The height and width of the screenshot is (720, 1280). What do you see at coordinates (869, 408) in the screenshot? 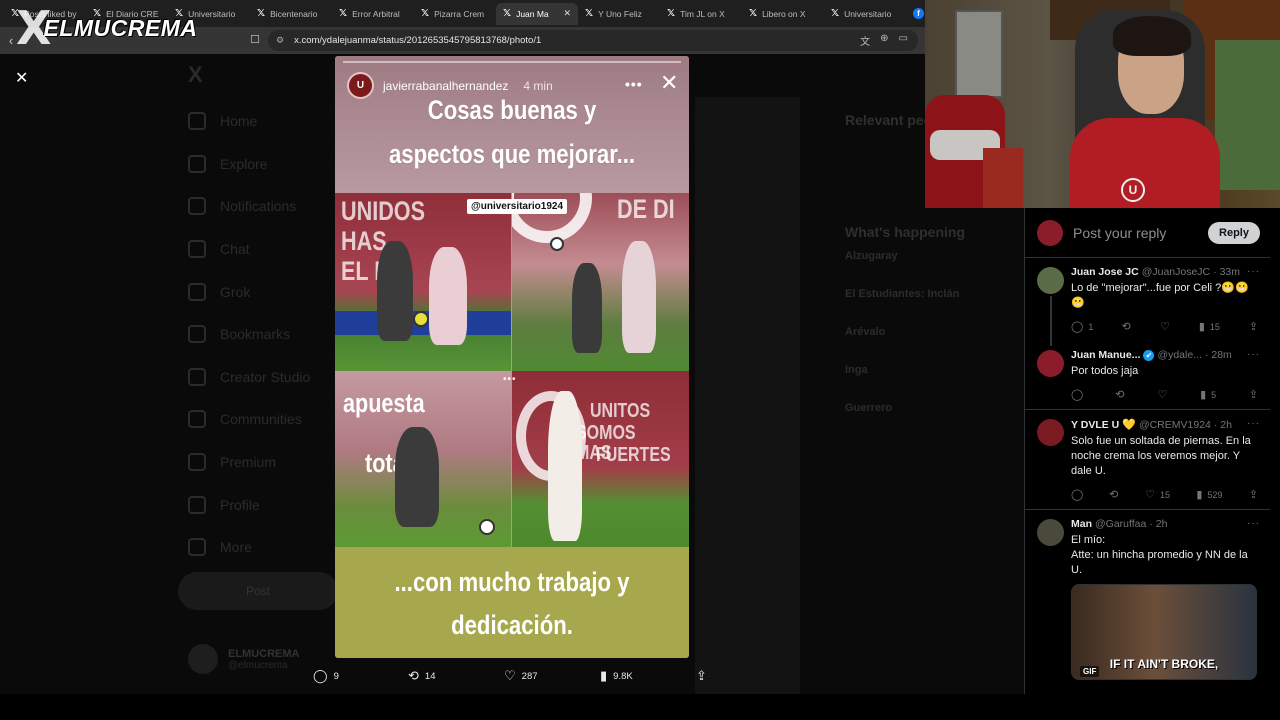
I see `trend-item: Guerrero` at bounding box center [869, 408].